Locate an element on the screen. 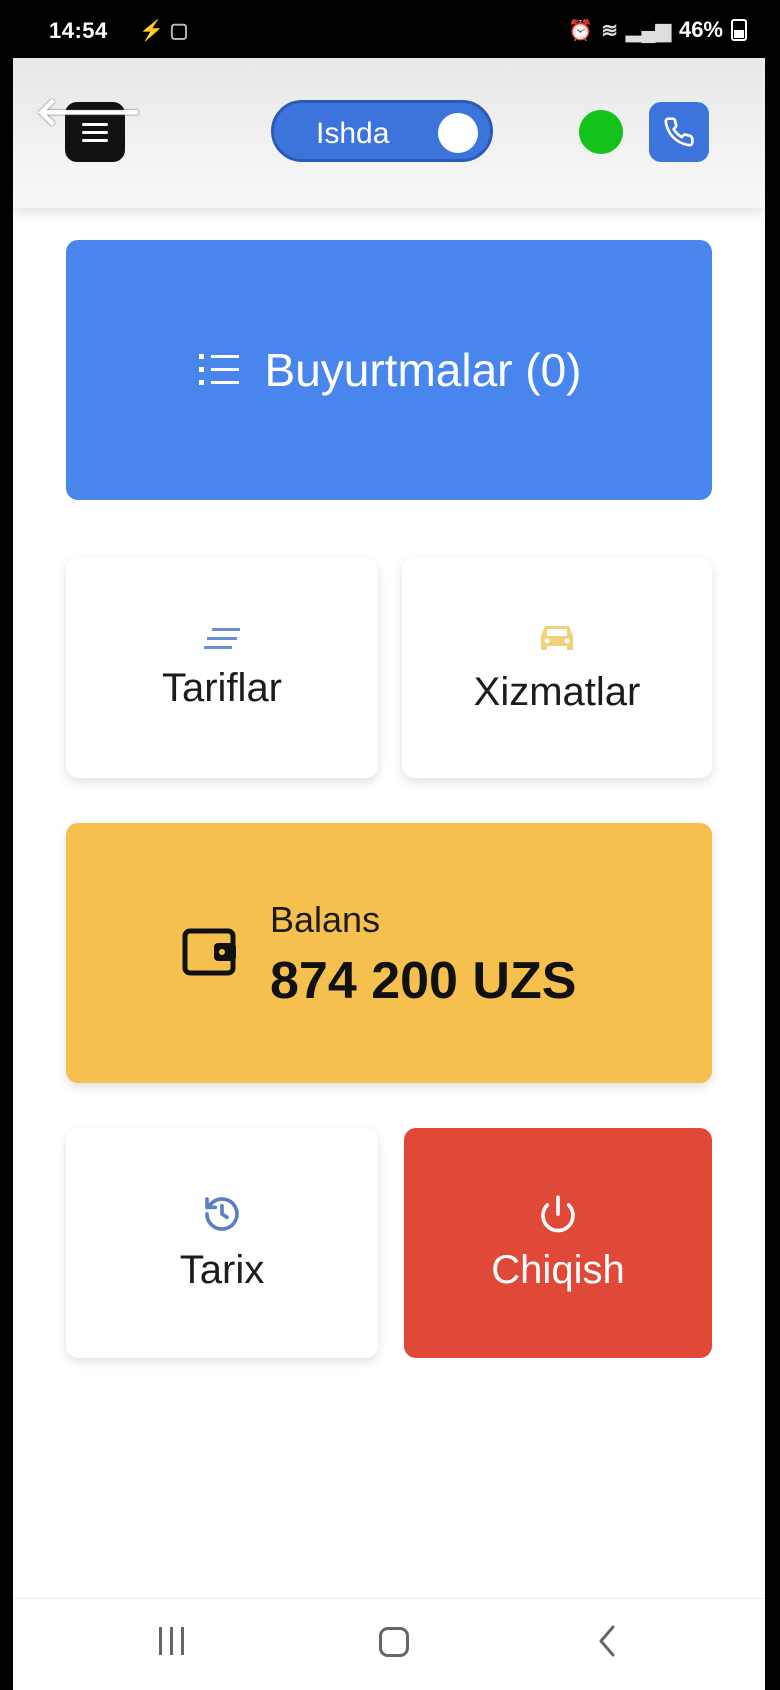  call-button is located at coordinates (679, 132).